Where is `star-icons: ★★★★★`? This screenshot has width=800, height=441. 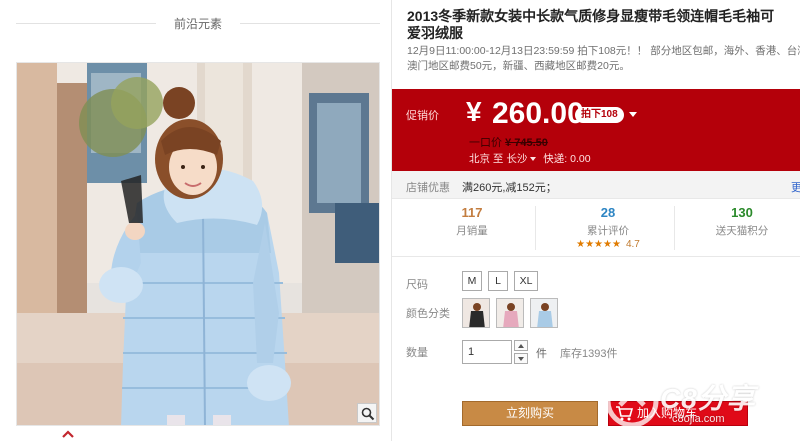
star-icons: ★★★★★ is located at coordinates (598, 244).